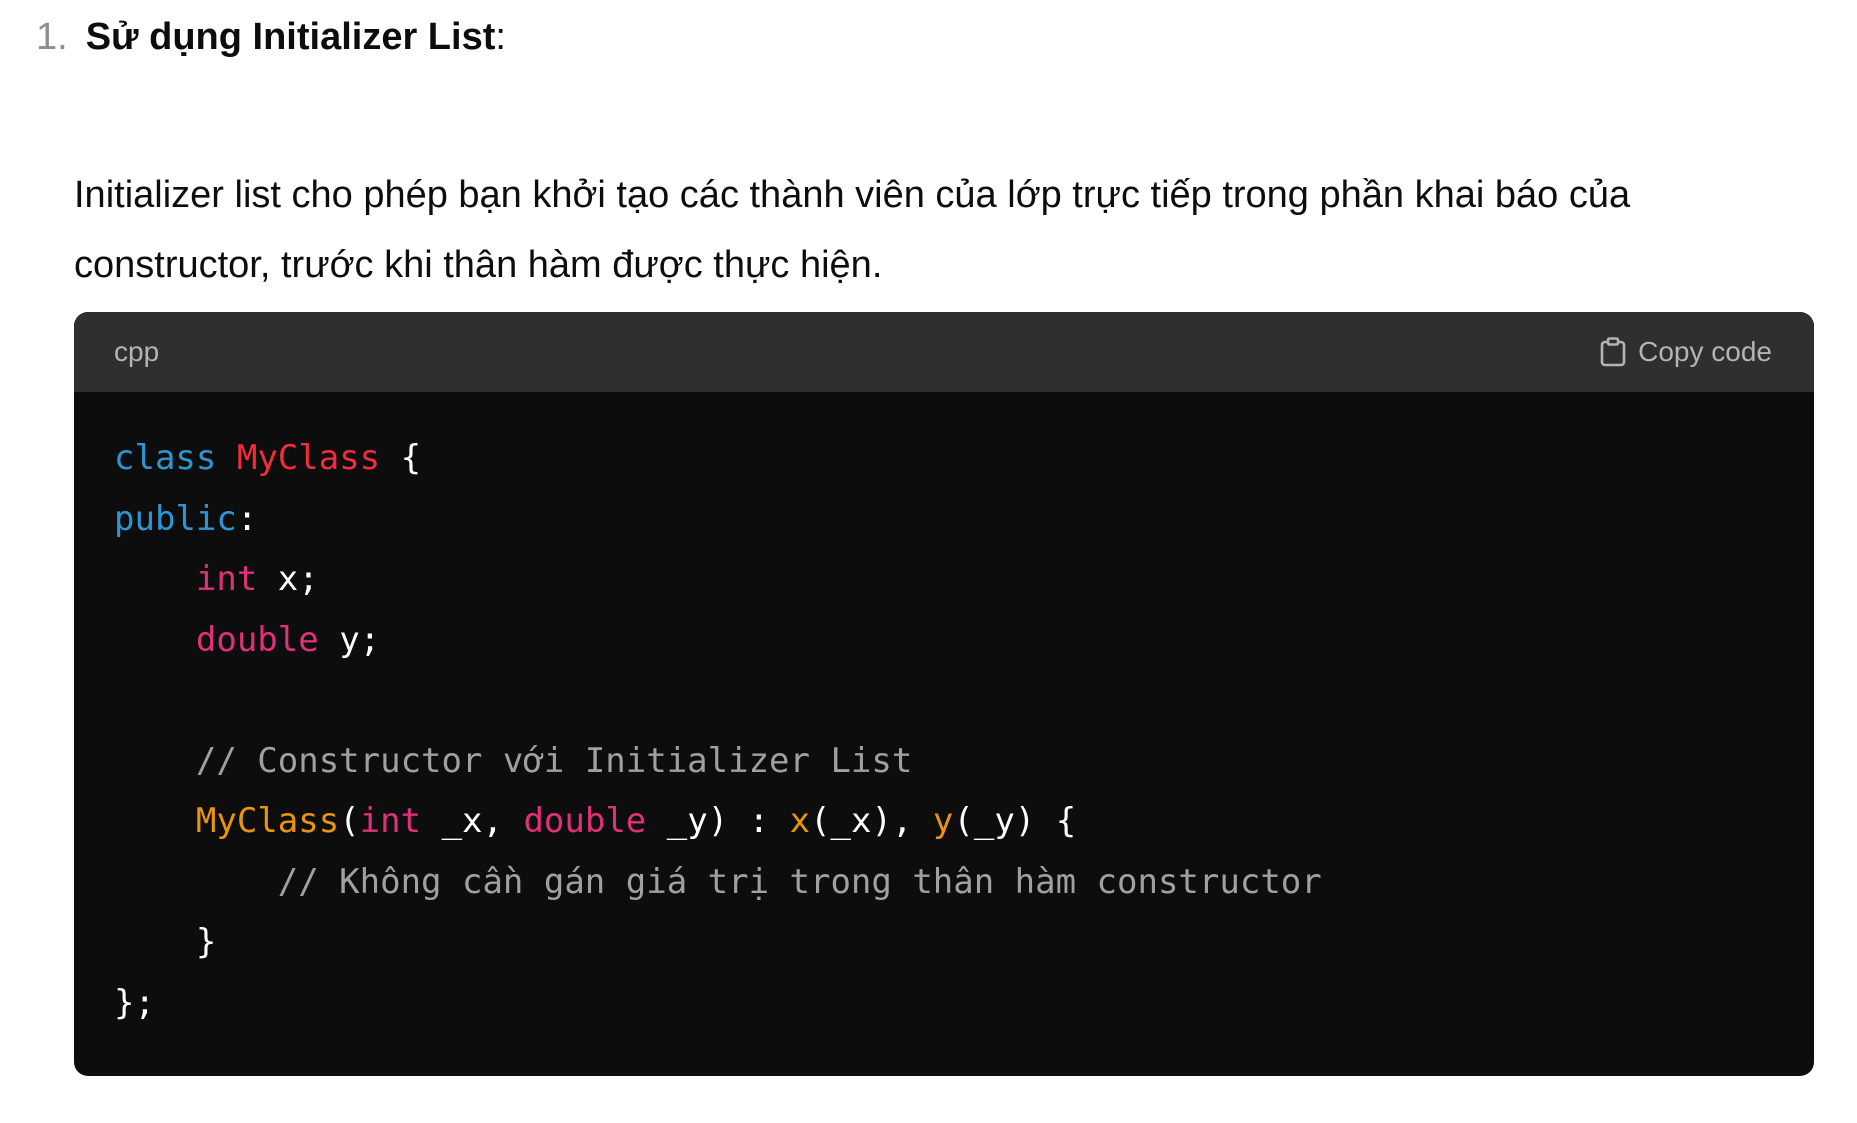 Image resolution: width=1857 pixels, height=1123 pixels. Describe the element at coordinates (1015, 821) in the screenshot. I see `code-token: (_y) {` at that location.